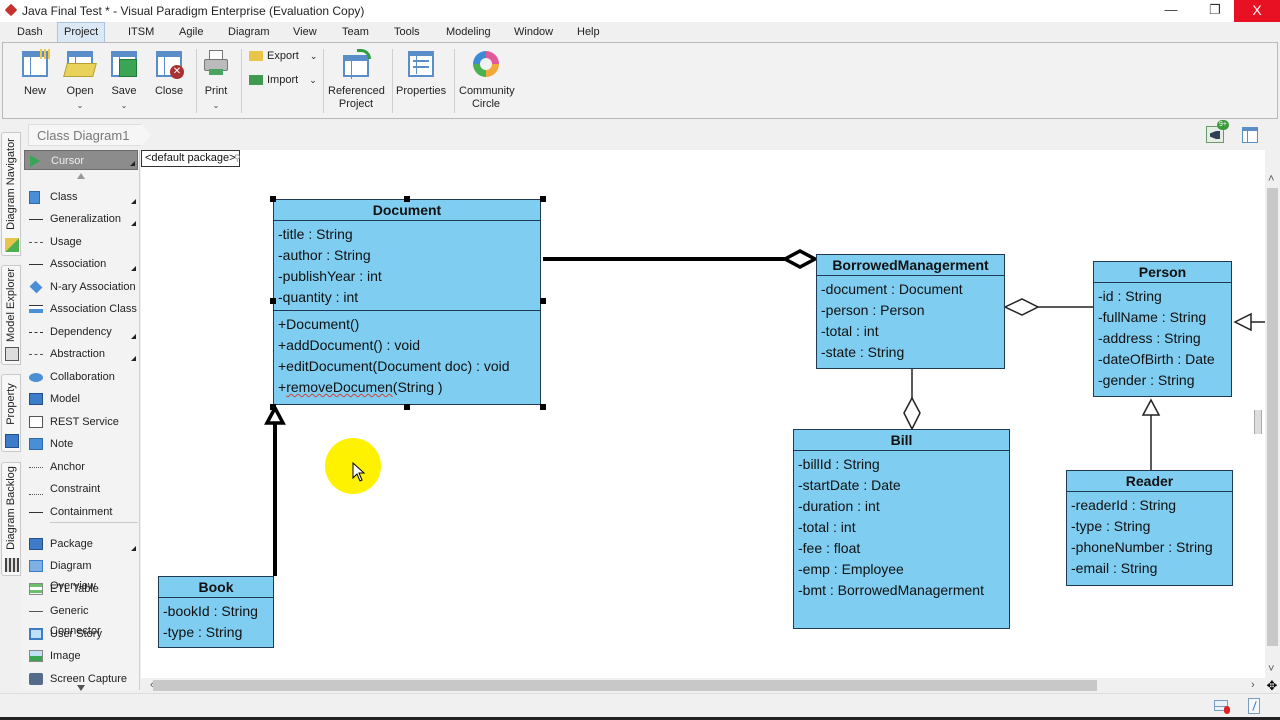  I want to click on palette-scroll-down-icon, so click(81, 688).